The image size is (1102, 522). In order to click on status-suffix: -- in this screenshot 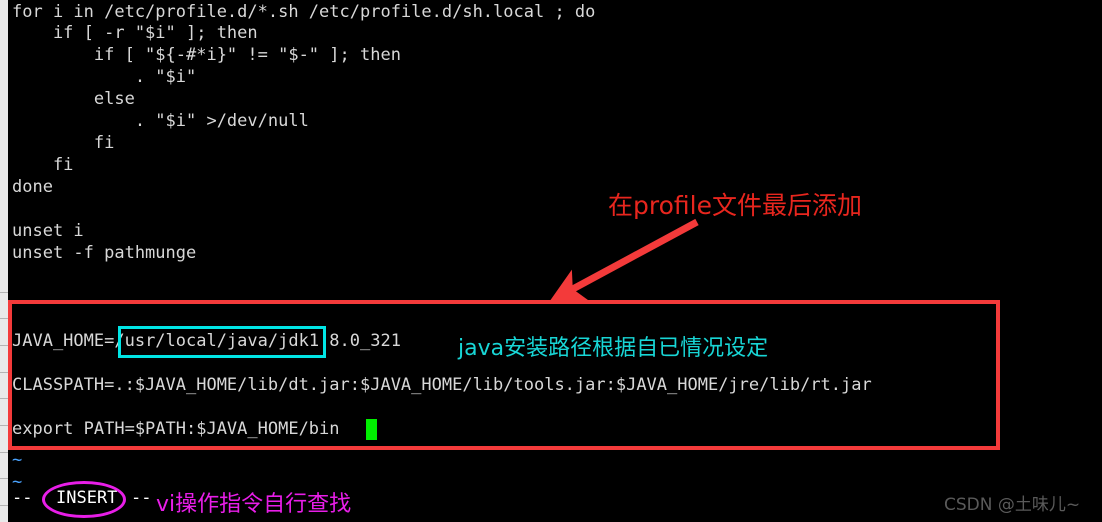, I will do `click(141, 498)`.